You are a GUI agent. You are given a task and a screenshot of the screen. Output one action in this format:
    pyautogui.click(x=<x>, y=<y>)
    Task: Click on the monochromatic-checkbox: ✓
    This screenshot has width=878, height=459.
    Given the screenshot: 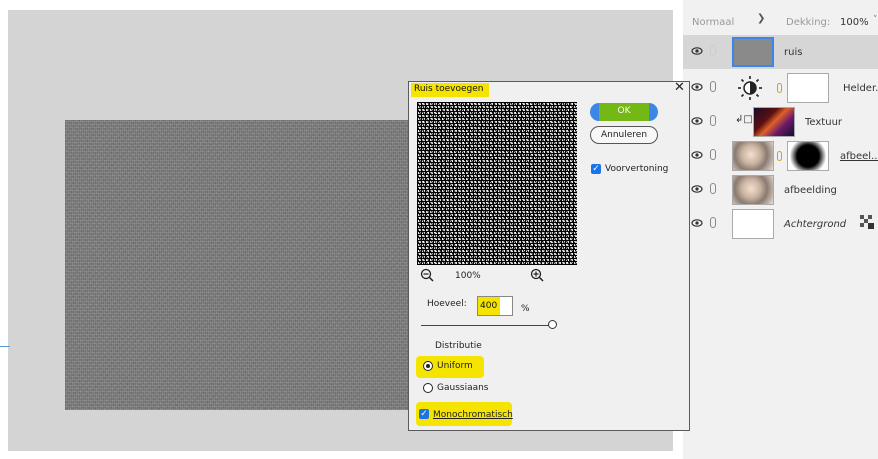 What is the action you would take?
    pyautogui.click(x=424, y=414)
    